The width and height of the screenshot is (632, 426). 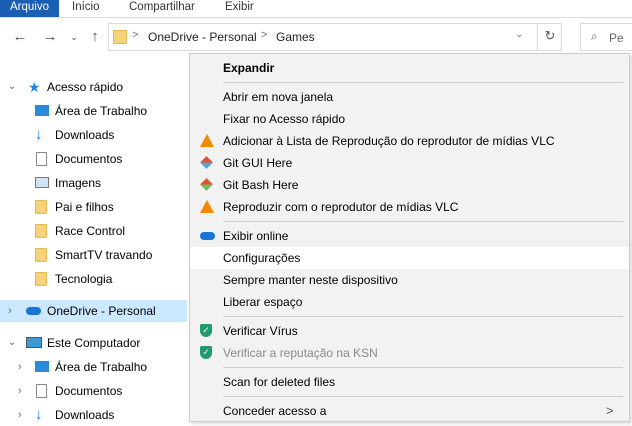 What do you see at coordinates (207, 163) in the screenshot?
I see `git-diamond-icon` at bounding box center [207, 163].